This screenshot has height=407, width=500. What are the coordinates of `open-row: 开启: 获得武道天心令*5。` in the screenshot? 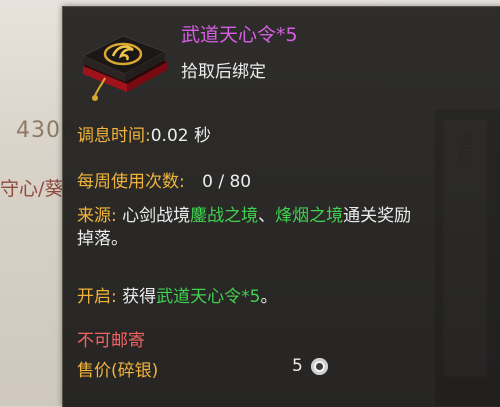 It's located at (177, 294).